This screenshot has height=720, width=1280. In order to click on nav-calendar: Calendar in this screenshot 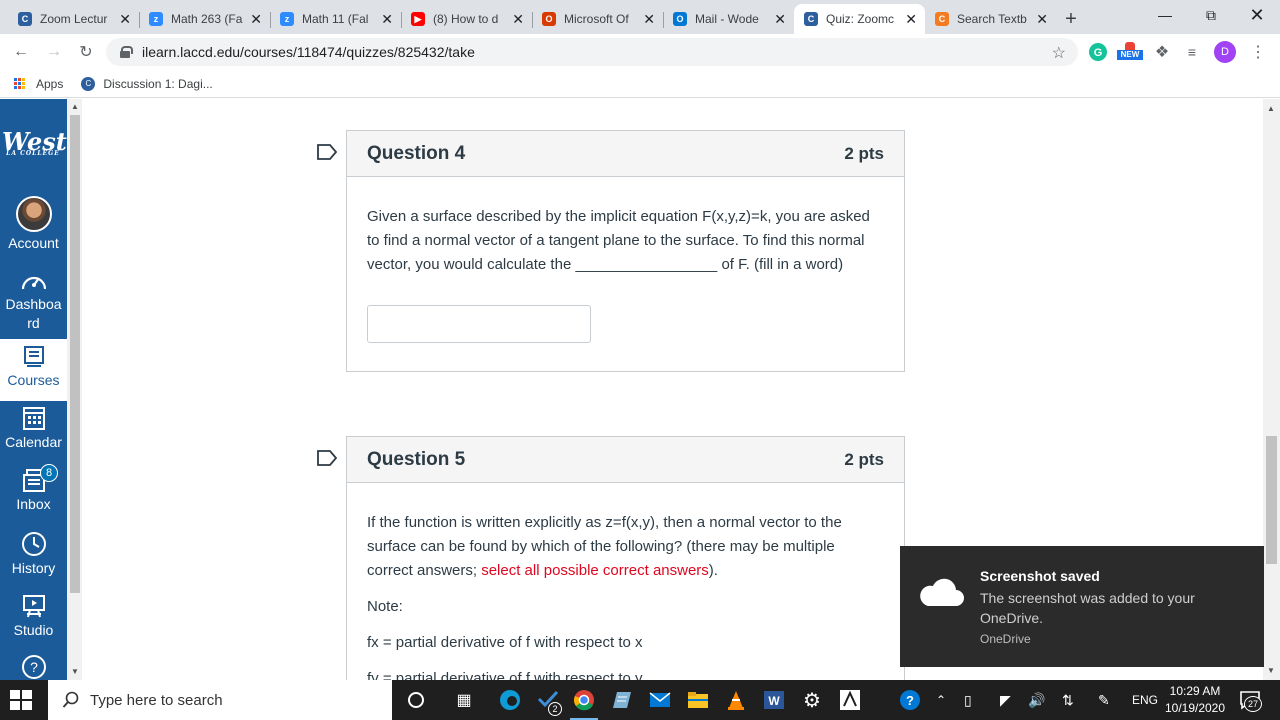, I will do `click(33, 428)`.